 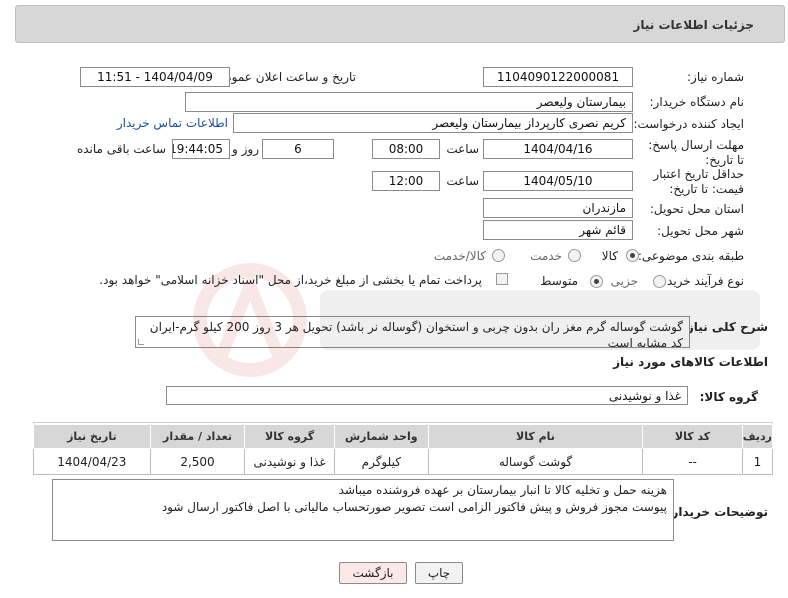 I want to click on col-header-code: کد کالا, so click(x=692, y=436).